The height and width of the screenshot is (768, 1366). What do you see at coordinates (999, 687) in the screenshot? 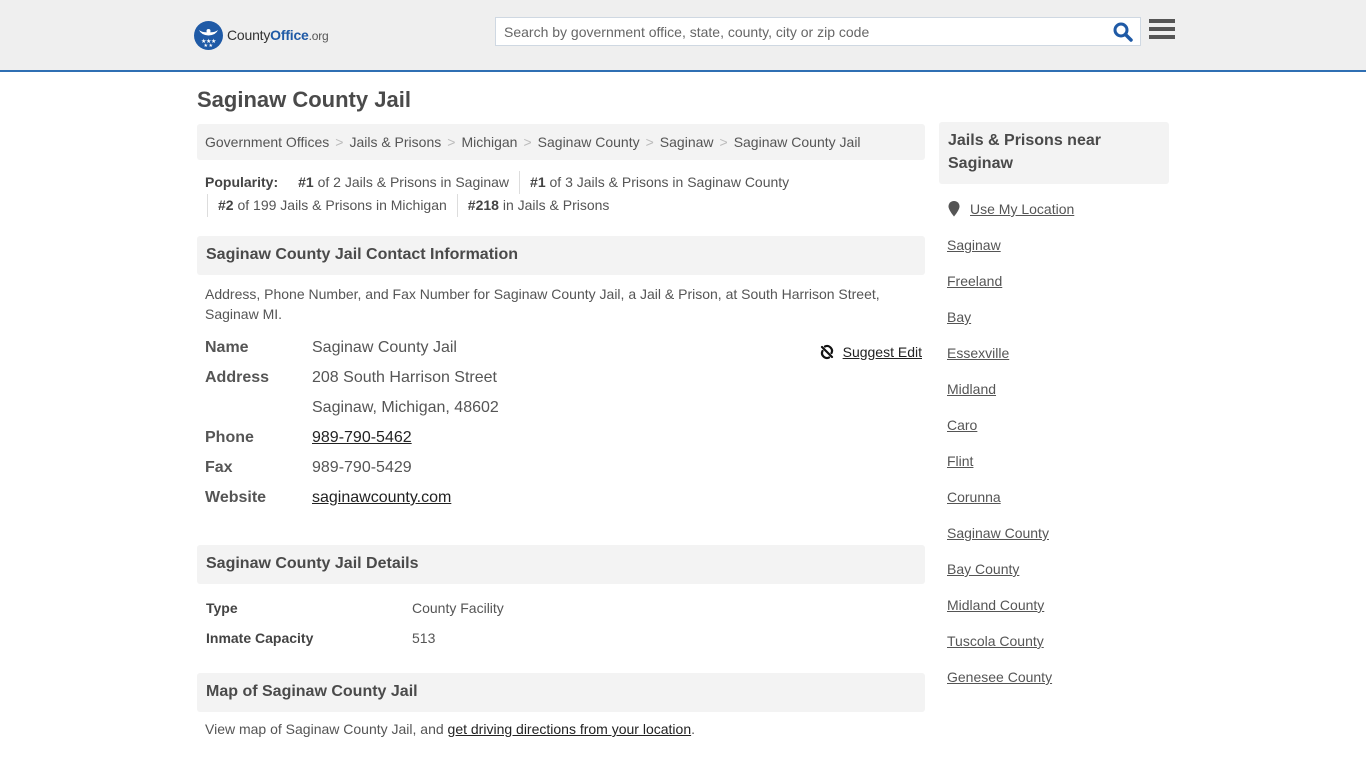
I see `nearby-item: Genesee County` at bounding box center [999, 687].